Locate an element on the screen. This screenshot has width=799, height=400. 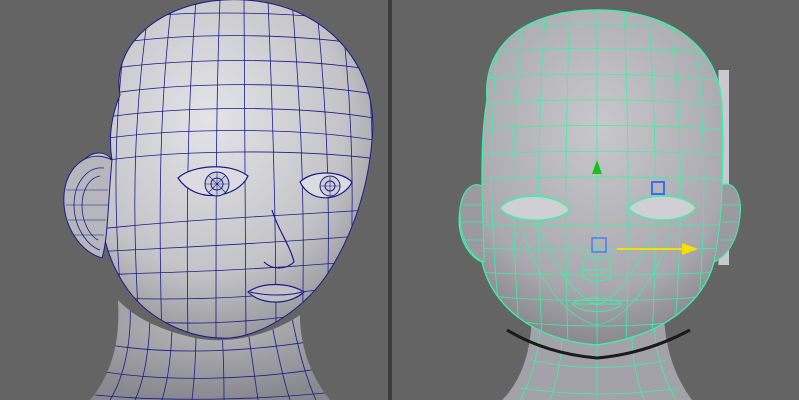
ear-left is located at coordinates (88, 207).